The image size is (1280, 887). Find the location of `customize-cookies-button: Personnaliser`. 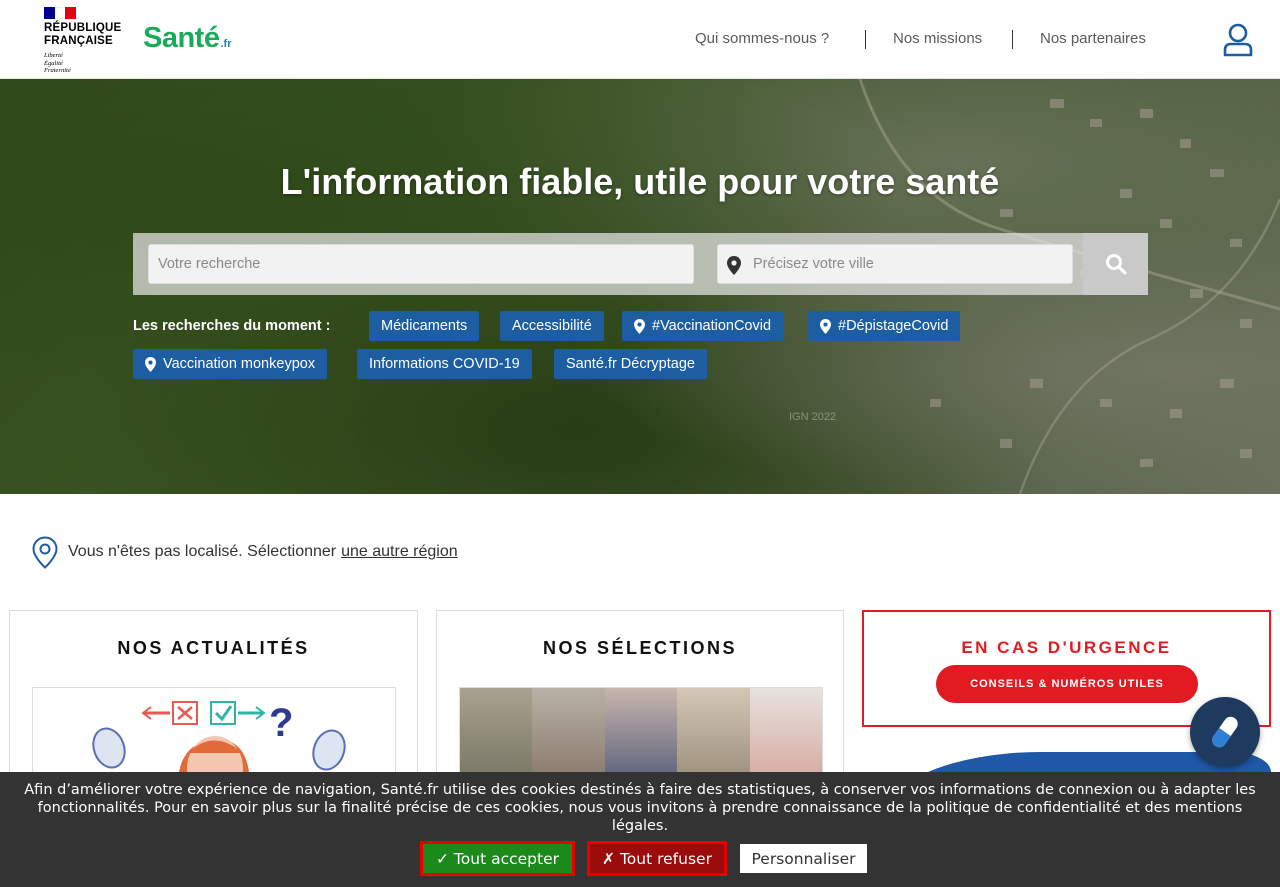

customize-cookies-button: Personnaliser is located at coordinates (803, 858).